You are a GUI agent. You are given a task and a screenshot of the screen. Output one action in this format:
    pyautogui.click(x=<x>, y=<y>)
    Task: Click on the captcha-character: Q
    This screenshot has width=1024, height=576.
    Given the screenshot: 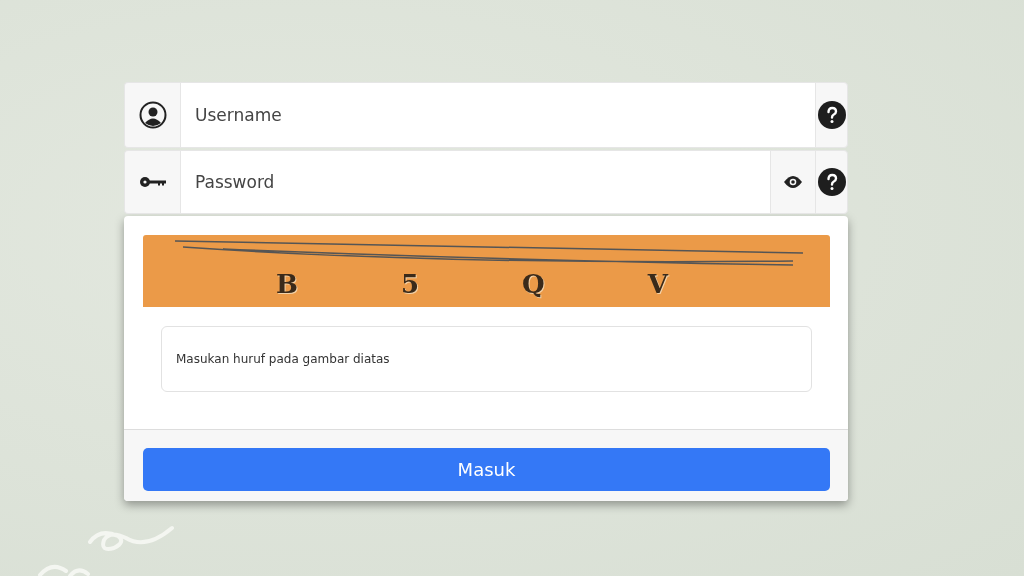 What is the action you would take?
    pyautogui.click(x=533, y=284)
    